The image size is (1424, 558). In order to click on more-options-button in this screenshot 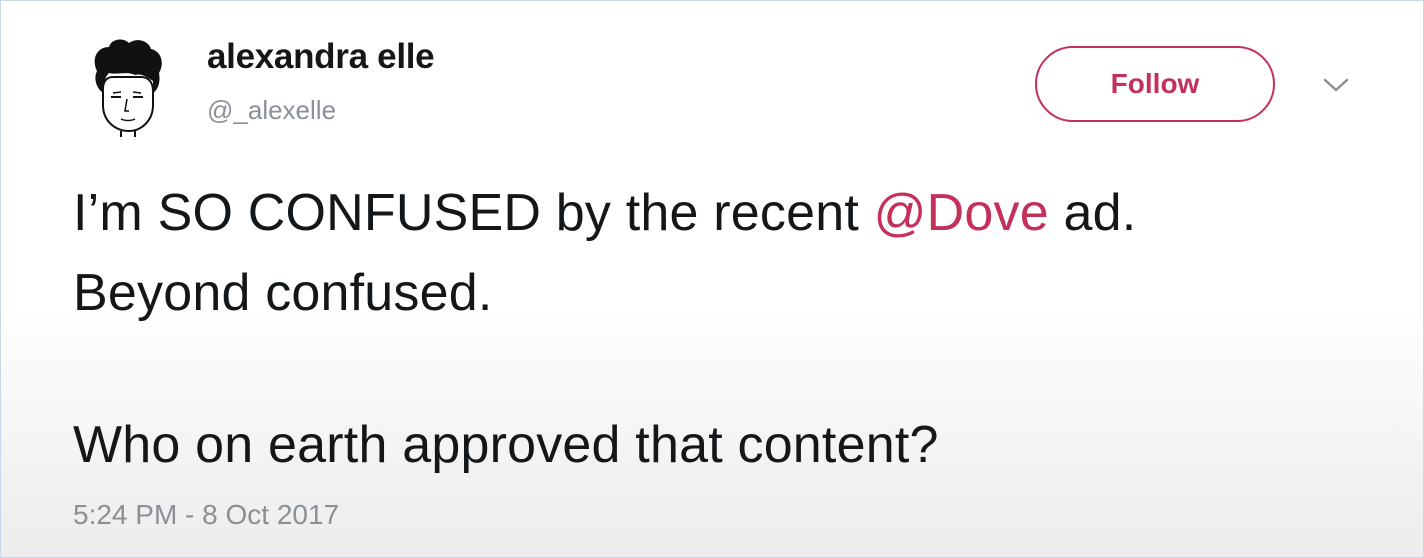, I will do `click(1336, 85)`.